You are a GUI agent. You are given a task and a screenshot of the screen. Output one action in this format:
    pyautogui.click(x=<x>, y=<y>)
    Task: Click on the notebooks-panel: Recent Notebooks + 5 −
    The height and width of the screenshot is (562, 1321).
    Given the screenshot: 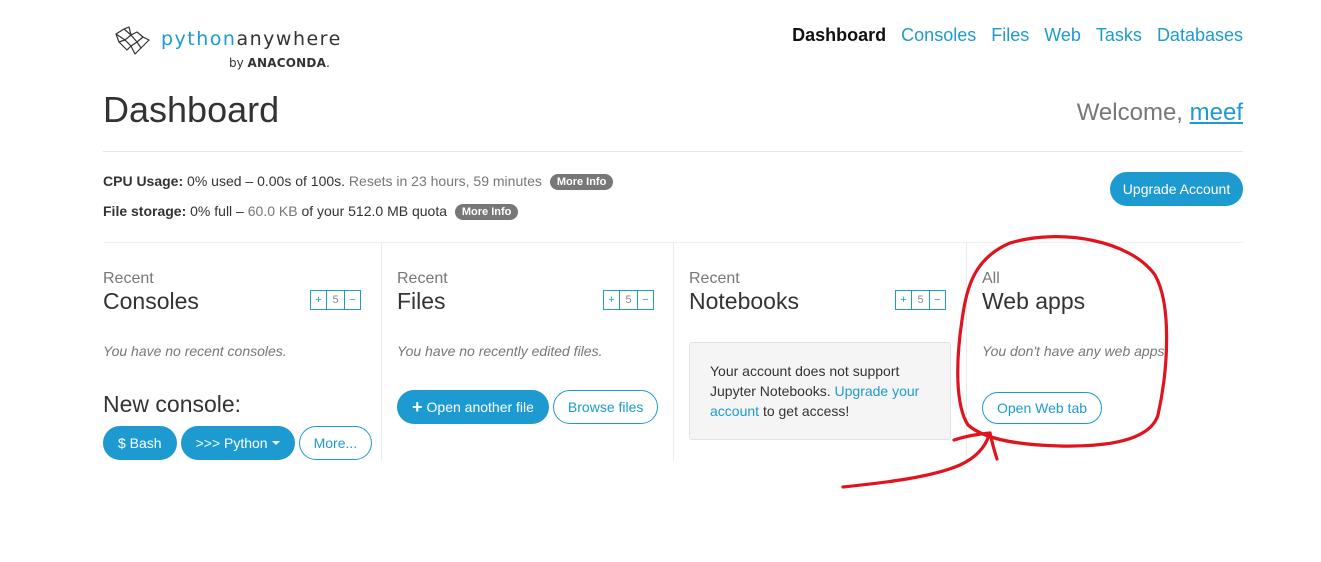 What is the action you would take?
    pyautogui.click(x=820, y=292)
    